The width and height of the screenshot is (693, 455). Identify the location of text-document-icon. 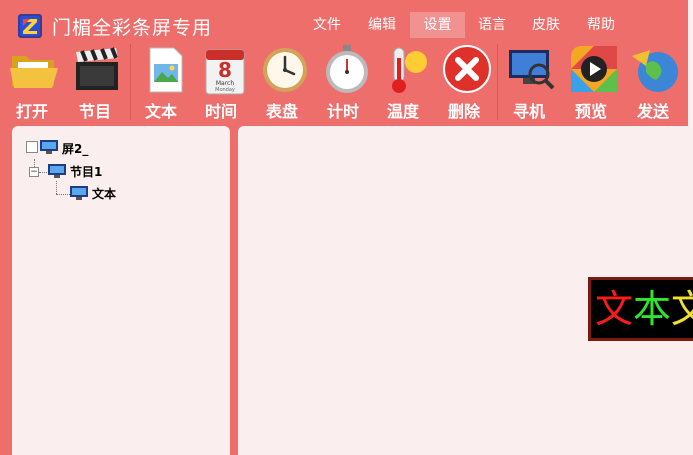
(166, 70).